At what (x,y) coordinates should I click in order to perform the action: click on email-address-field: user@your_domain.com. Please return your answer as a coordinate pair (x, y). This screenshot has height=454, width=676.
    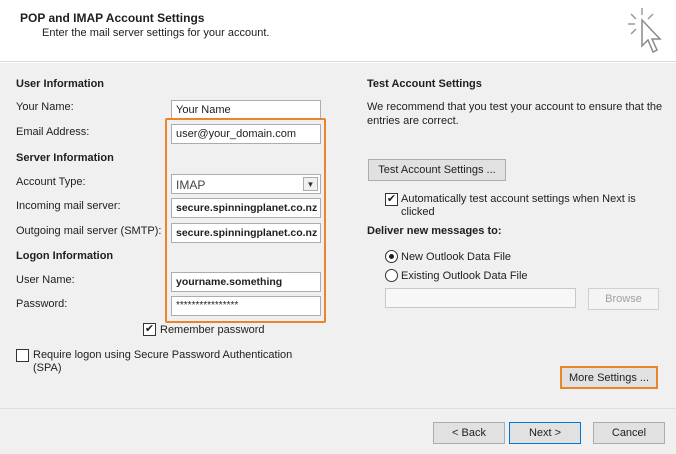
    Looking at the image, I should click on (246, 134).